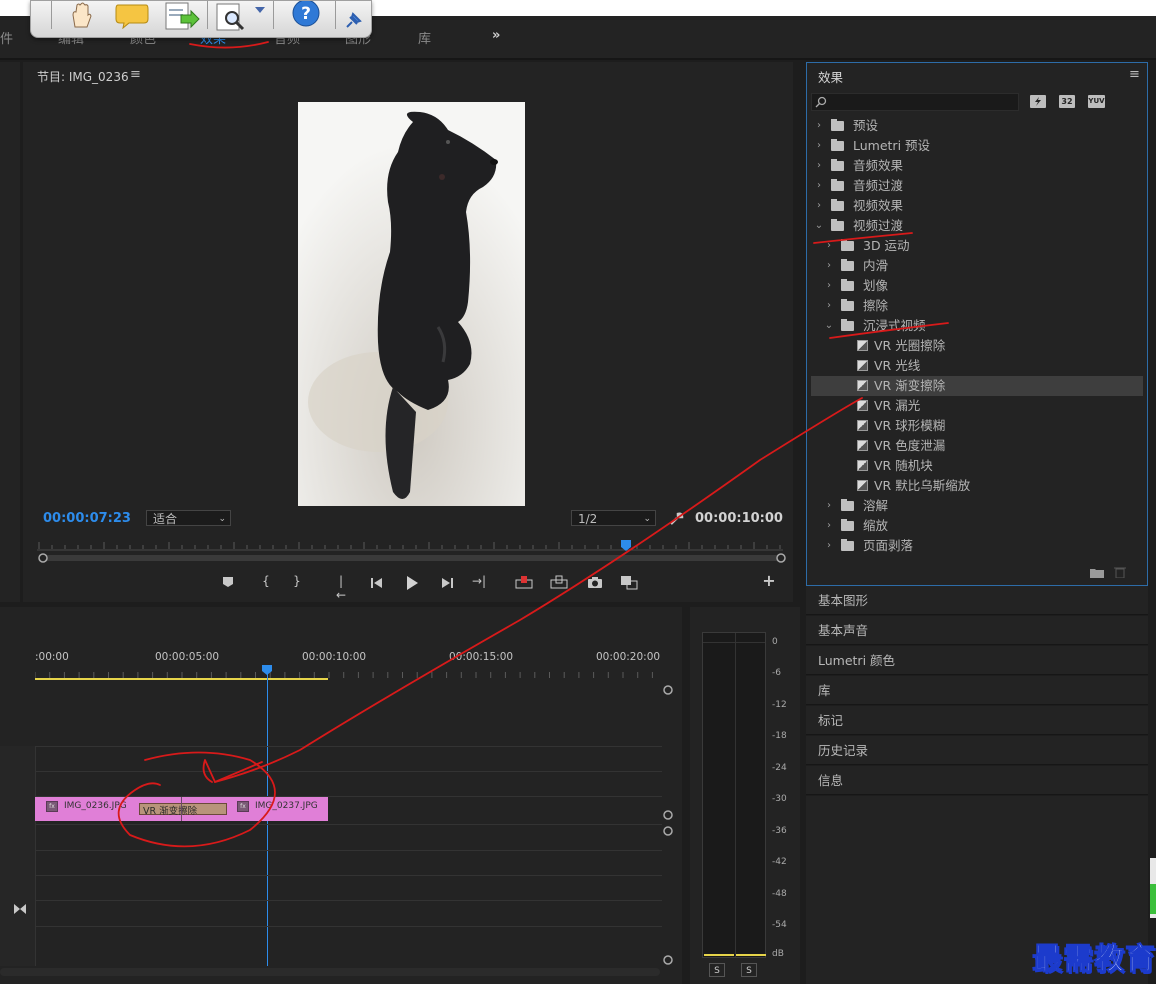 The width and height of the screenshot is (1156, 984). What do you see at coordinates (779, 831) in the screenshot?
I see `meter-scale-label: -36` at bounding box center [779, 831].